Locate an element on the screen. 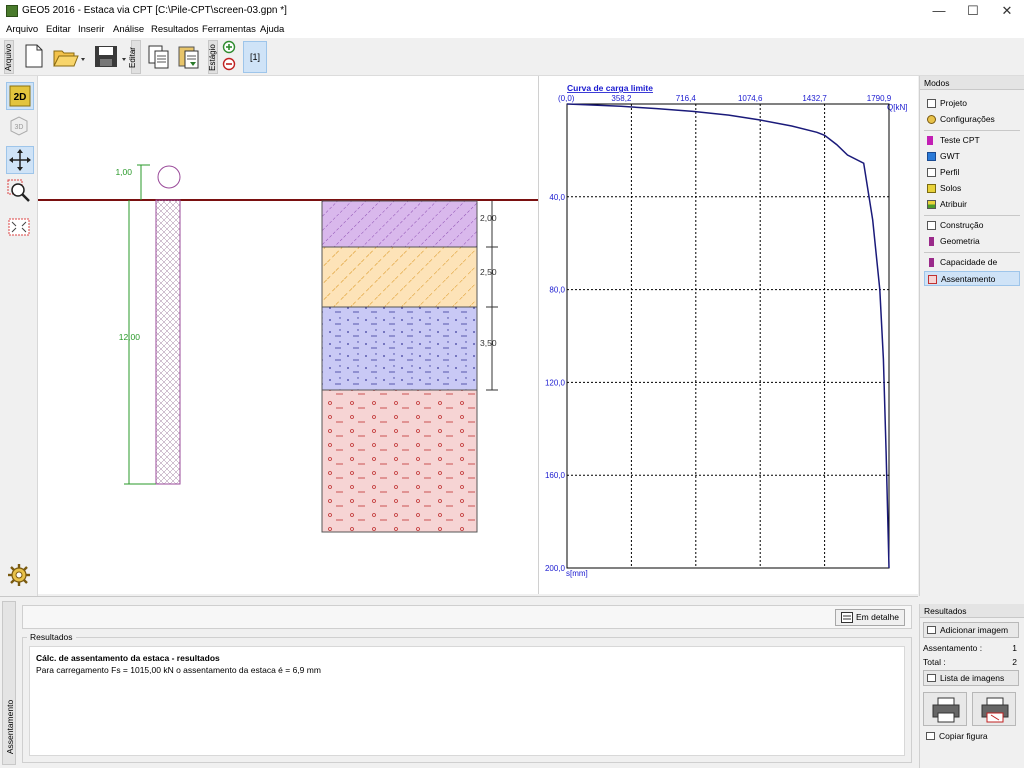 This screenshot has height=768, width=1024. mode-assentamento: Assentamento is located at coordinates (972, 278).